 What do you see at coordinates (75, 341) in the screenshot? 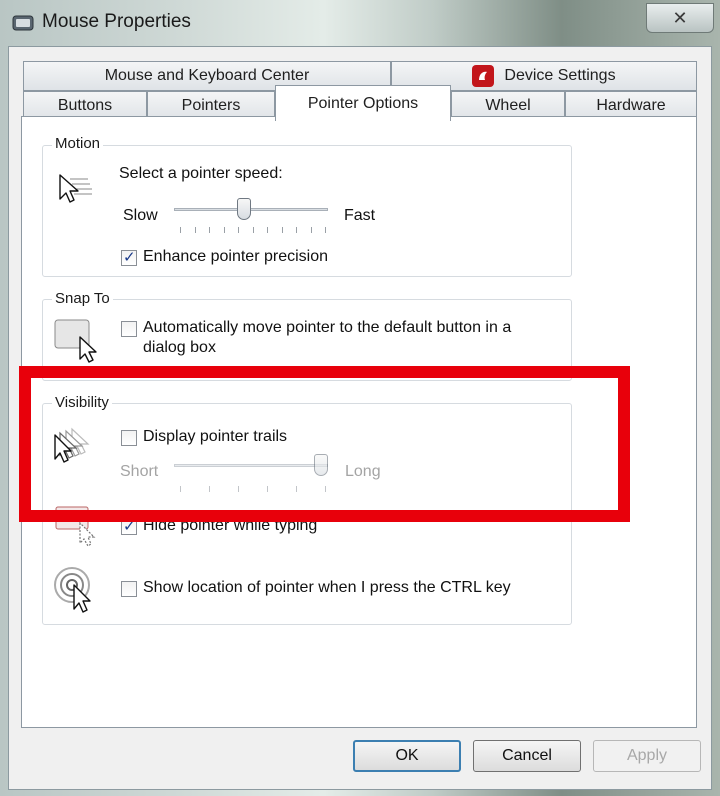
I see `snap-to-button-icon` at bounding box center [75, 341].